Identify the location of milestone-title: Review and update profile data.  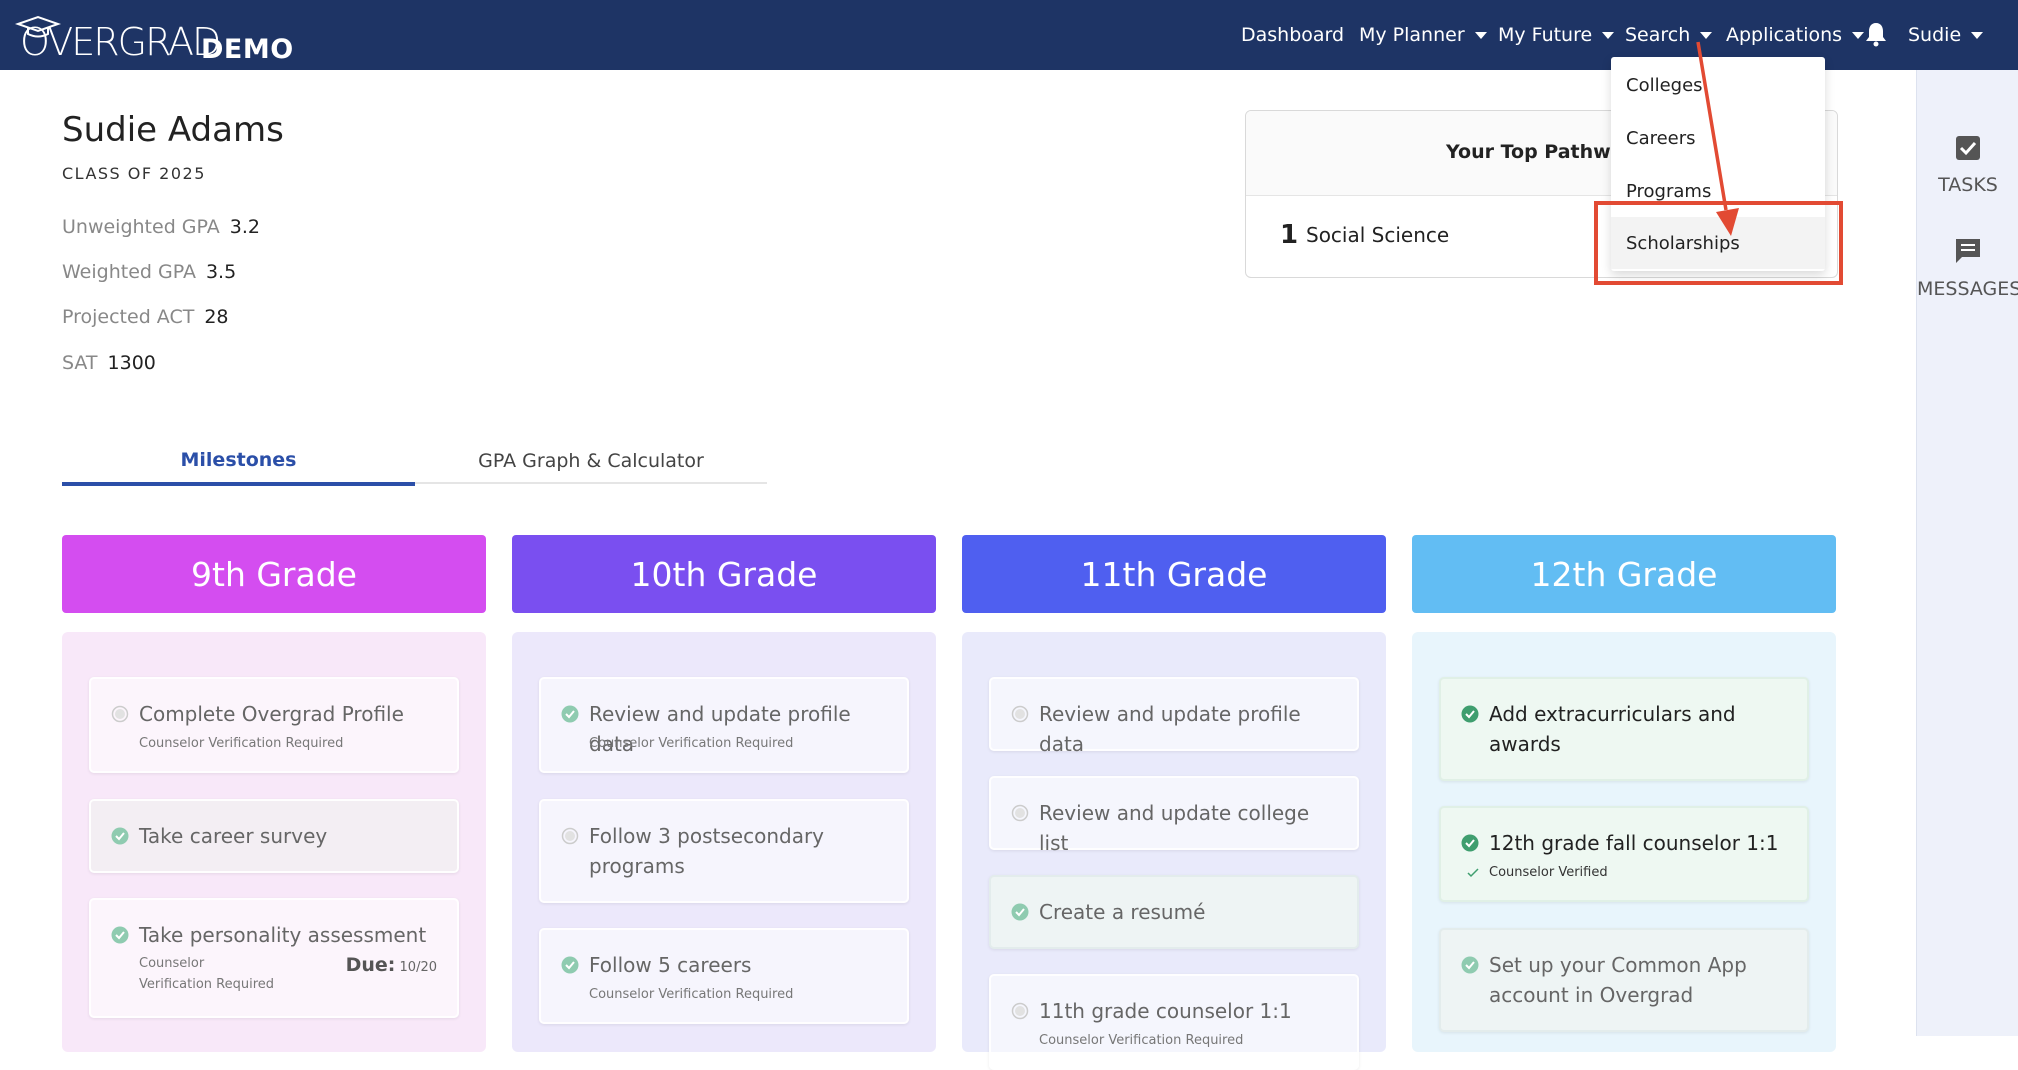
(1170, 729).